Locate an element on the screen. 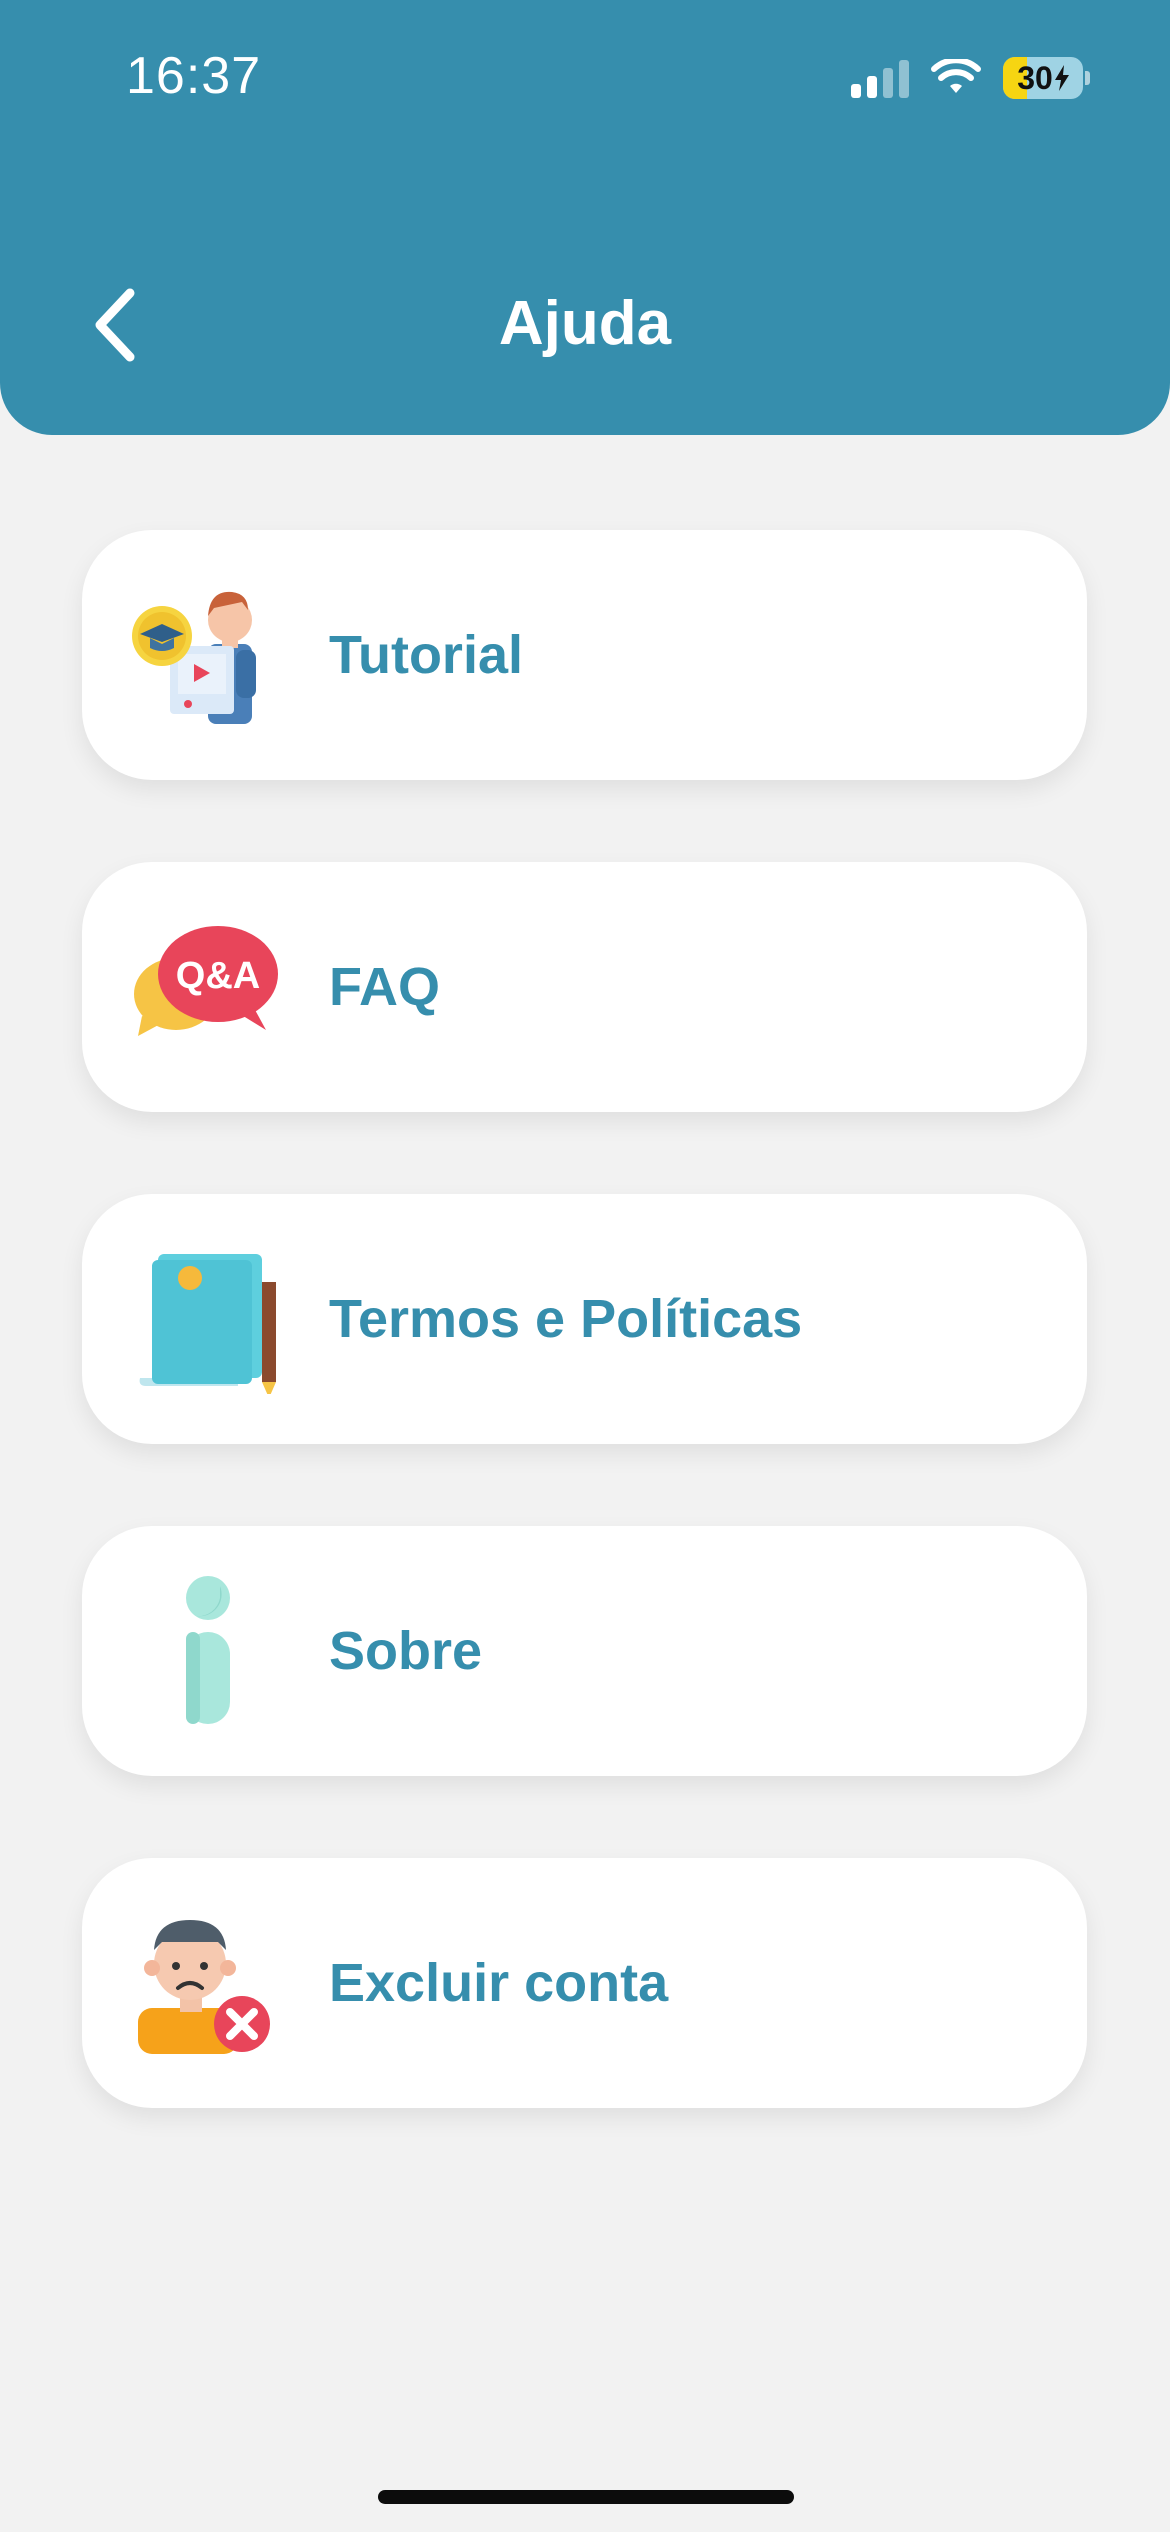  delete-account-icon is located at coordinates (205, 1983).